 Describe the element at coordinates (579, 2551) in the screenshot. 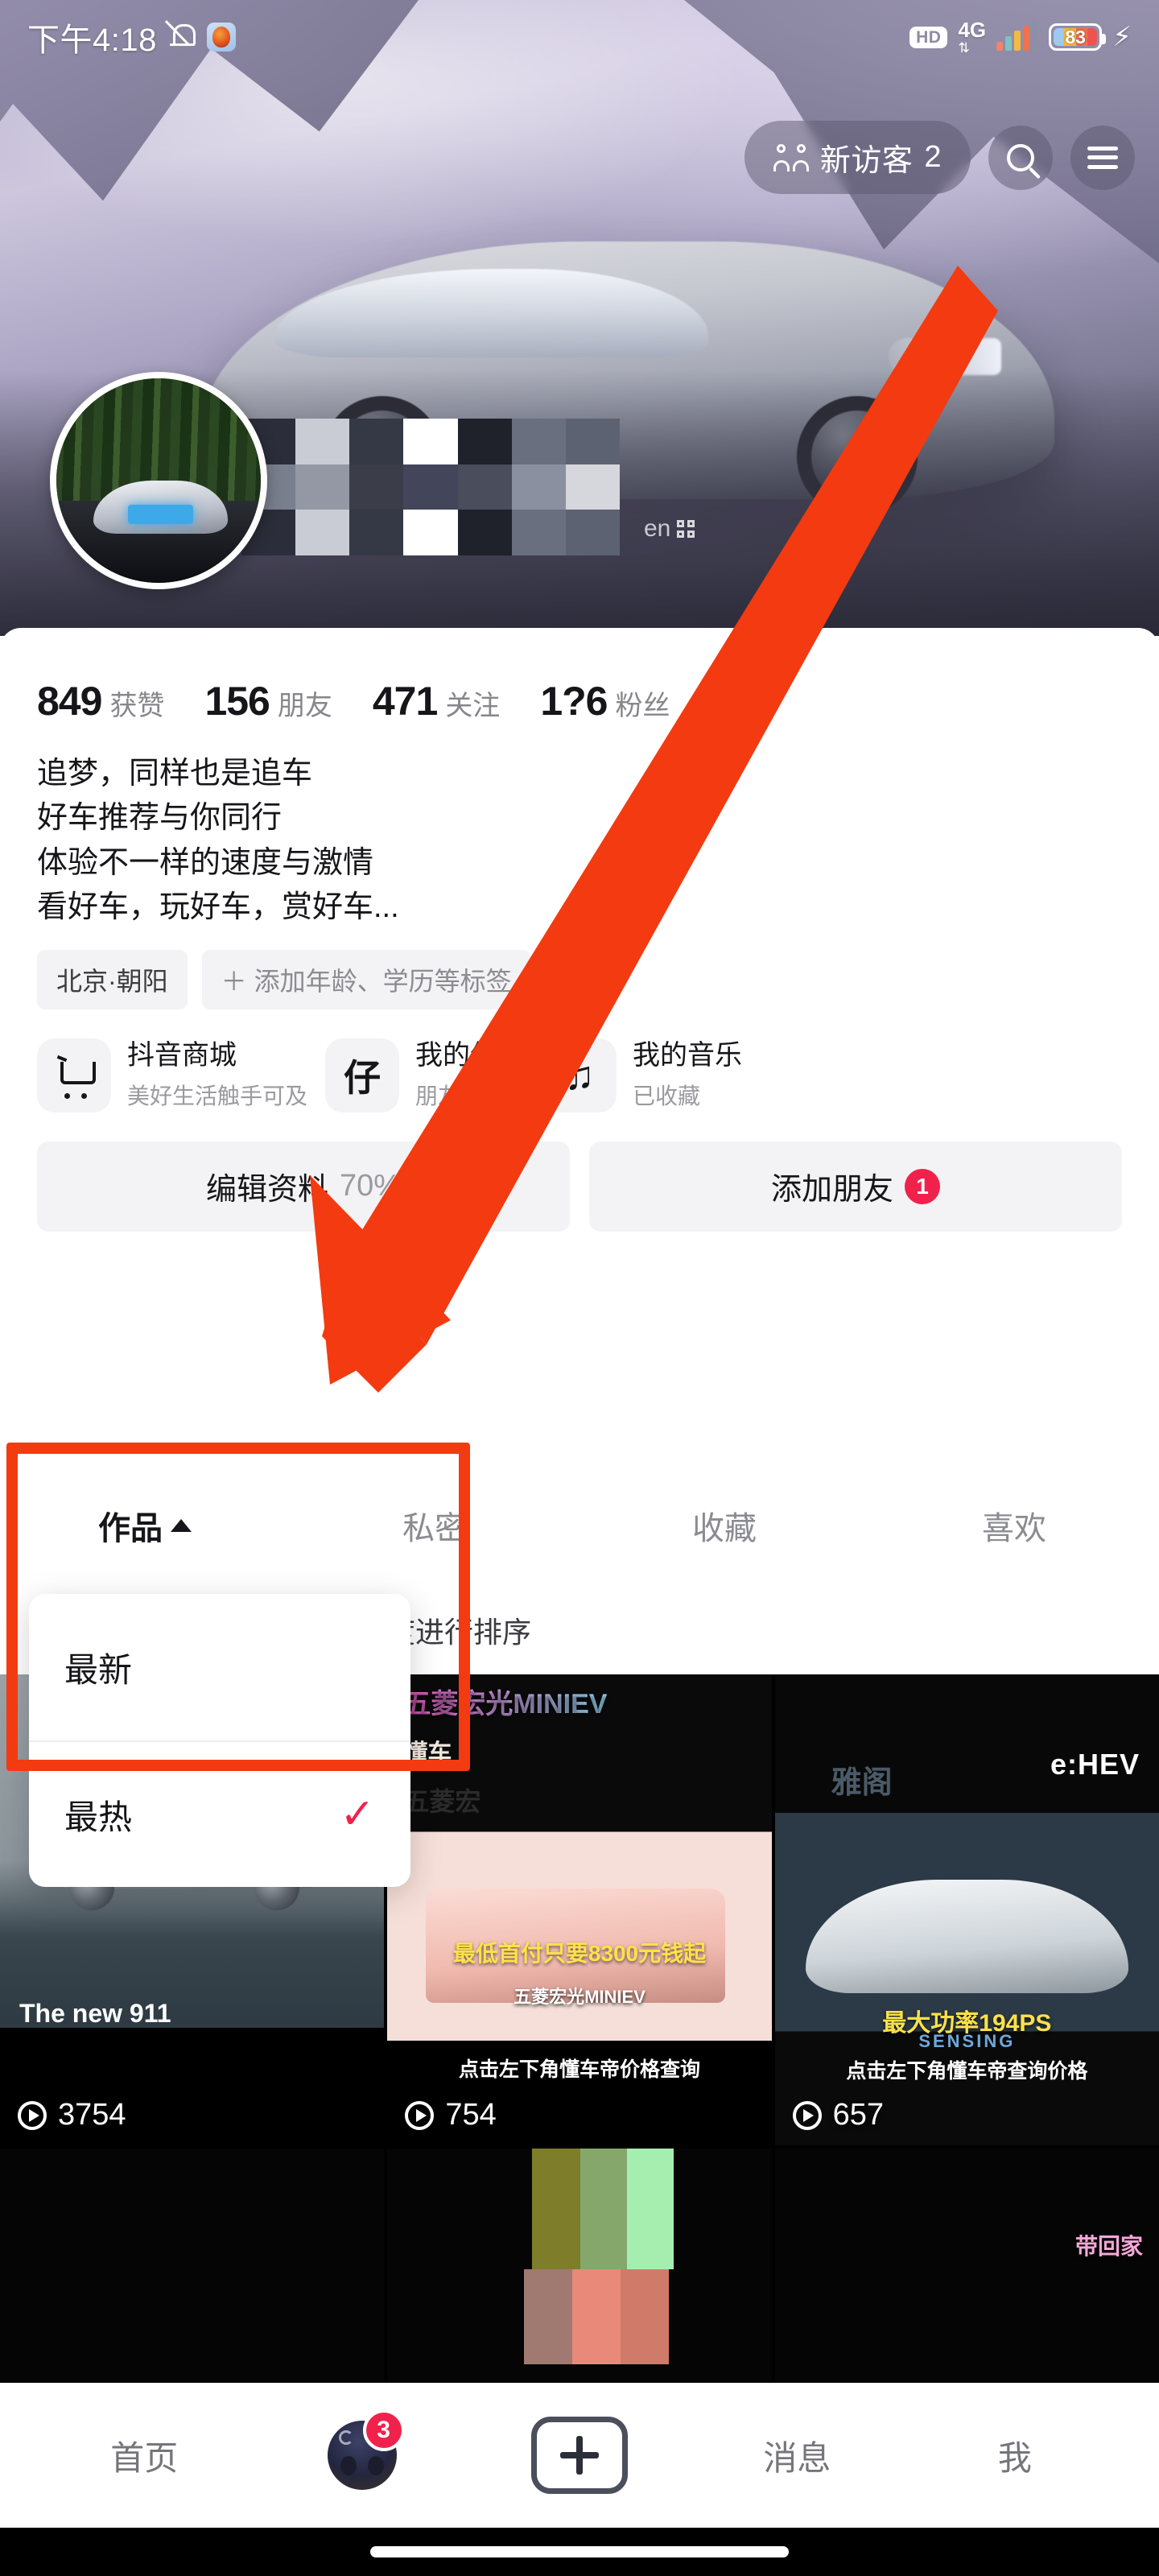

I see `home-indicator` at that location.